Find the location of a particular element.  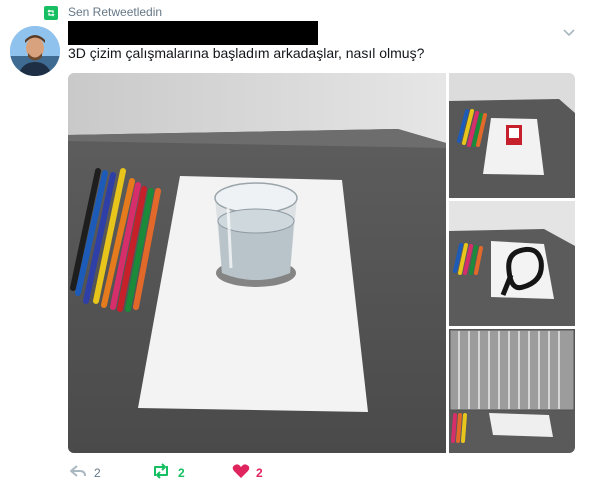

like-button: 2 is located at coordinates (247, 473).